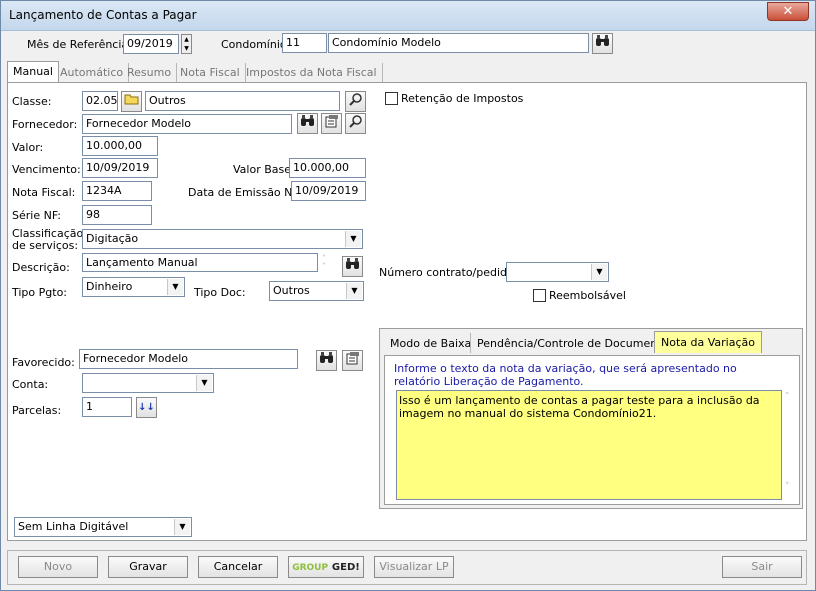 This screenshot has width=816, height=591. Describe the element at coordinates (100, 101) in the screenshot. I see `classe-code-input: 02.05` at that location.